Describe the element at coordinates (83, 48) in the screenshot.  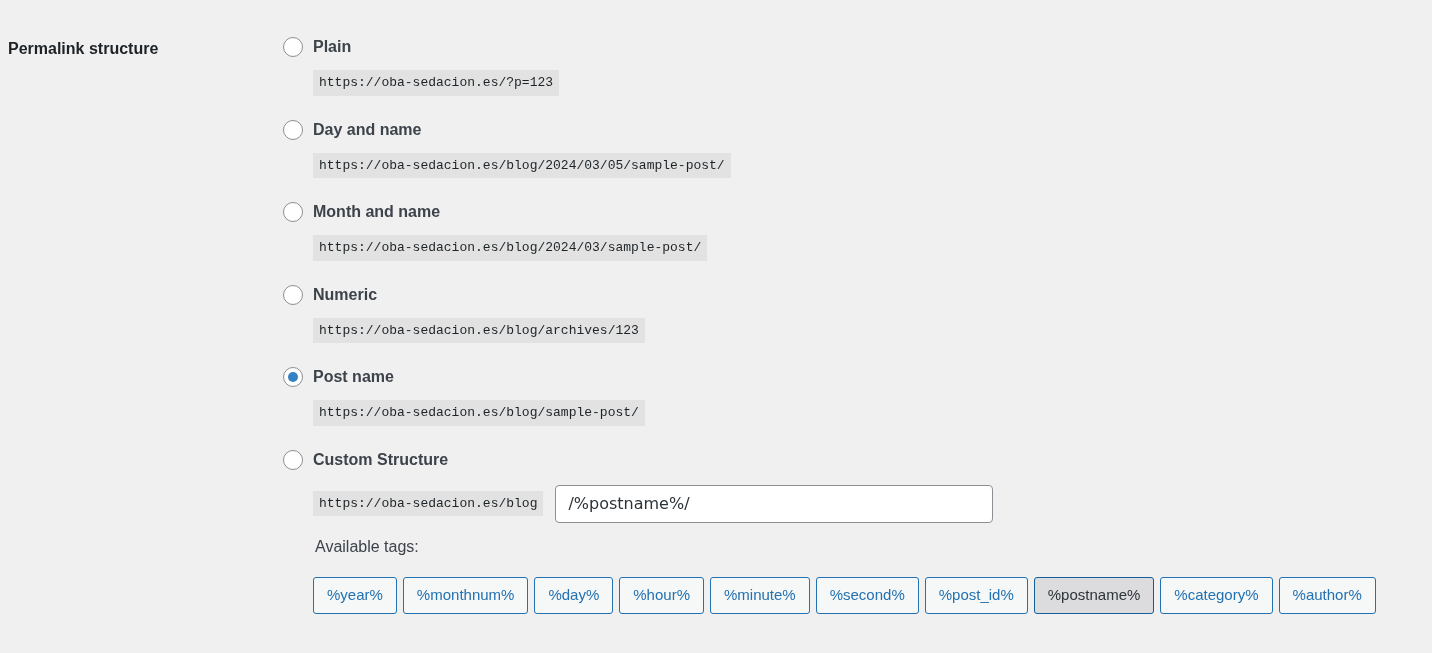
I see `section-label: Permalink structure` at that location.